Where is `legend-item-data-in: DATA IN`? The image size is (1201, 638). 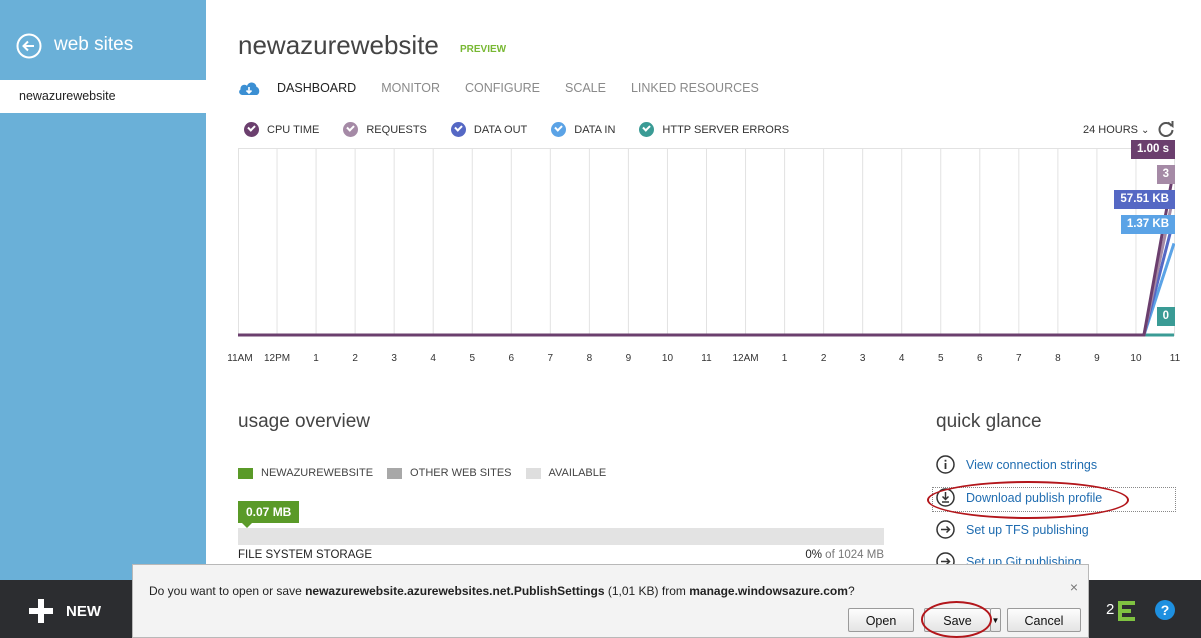 legend-item-data-in: DATA IN is located at coordinates (583, 129).